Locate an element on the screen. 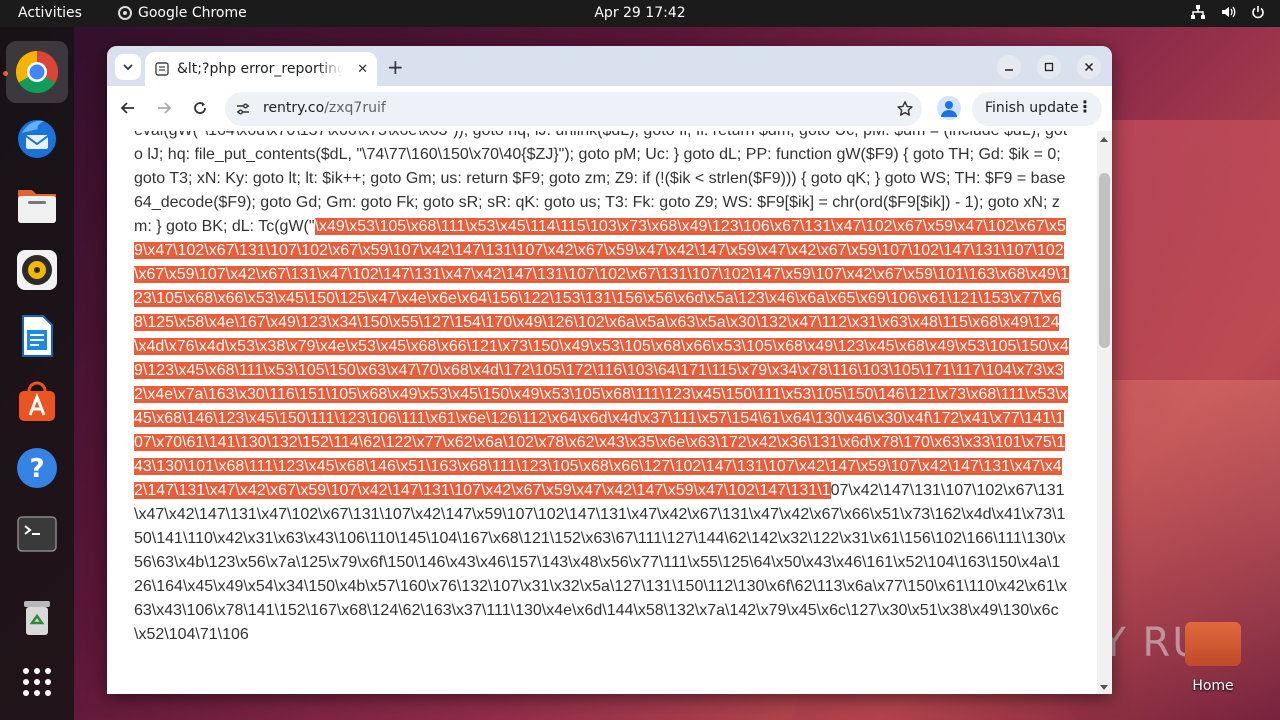 This screenshot has width=1280, height=720. dock-writer is located at coordinates (37, 336).